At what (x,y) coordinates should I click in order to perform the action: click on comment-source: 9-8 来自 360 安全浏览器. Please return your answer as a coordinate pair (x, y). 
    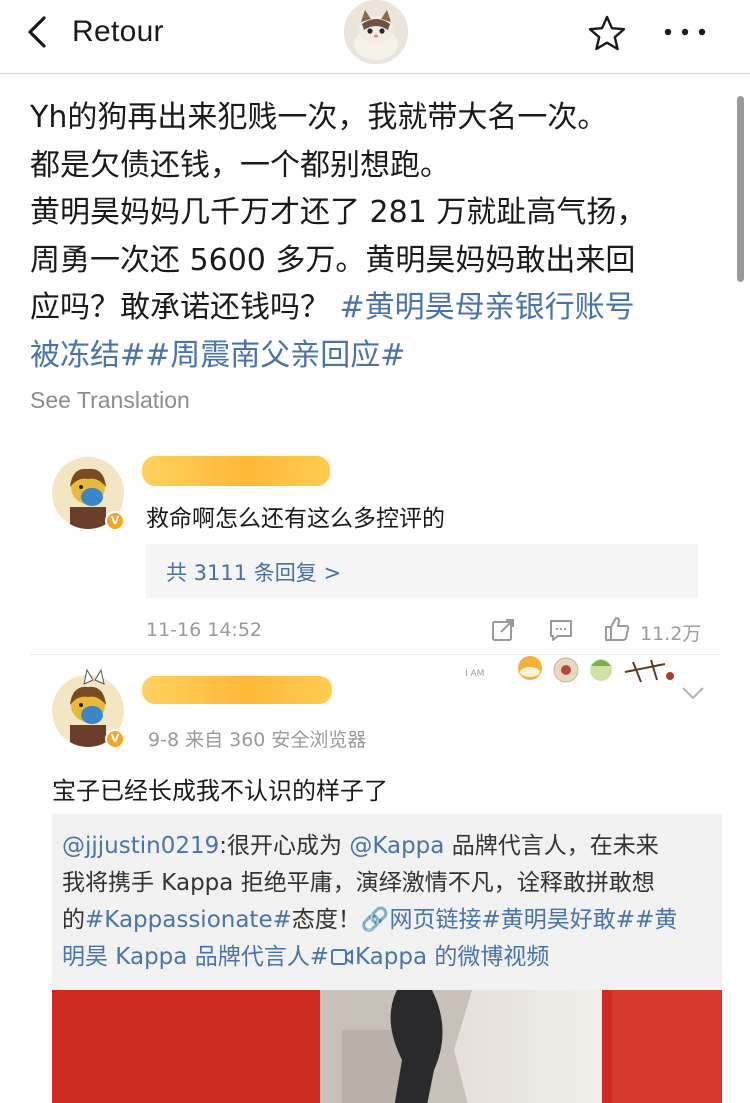
    Looking at the image, I should click on (257, 740).